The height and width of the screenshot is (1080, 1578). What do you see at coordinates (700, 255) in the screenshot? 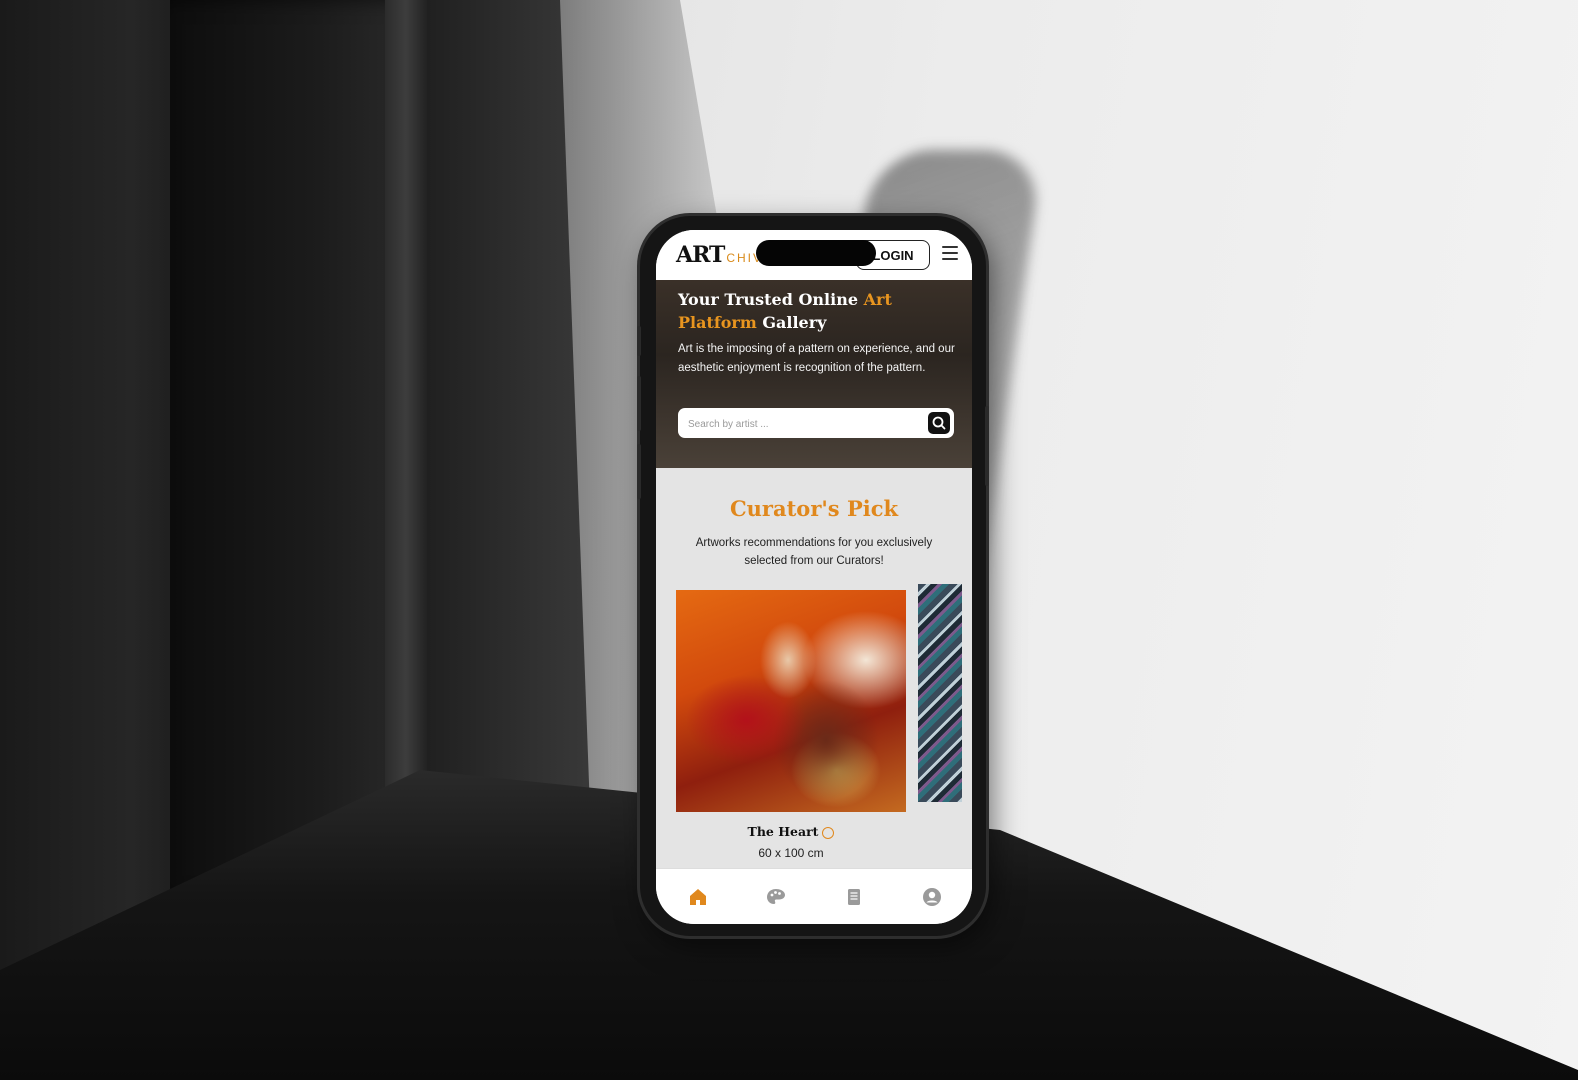
I see `logo-text: ART` at bounding box center [700, 255].